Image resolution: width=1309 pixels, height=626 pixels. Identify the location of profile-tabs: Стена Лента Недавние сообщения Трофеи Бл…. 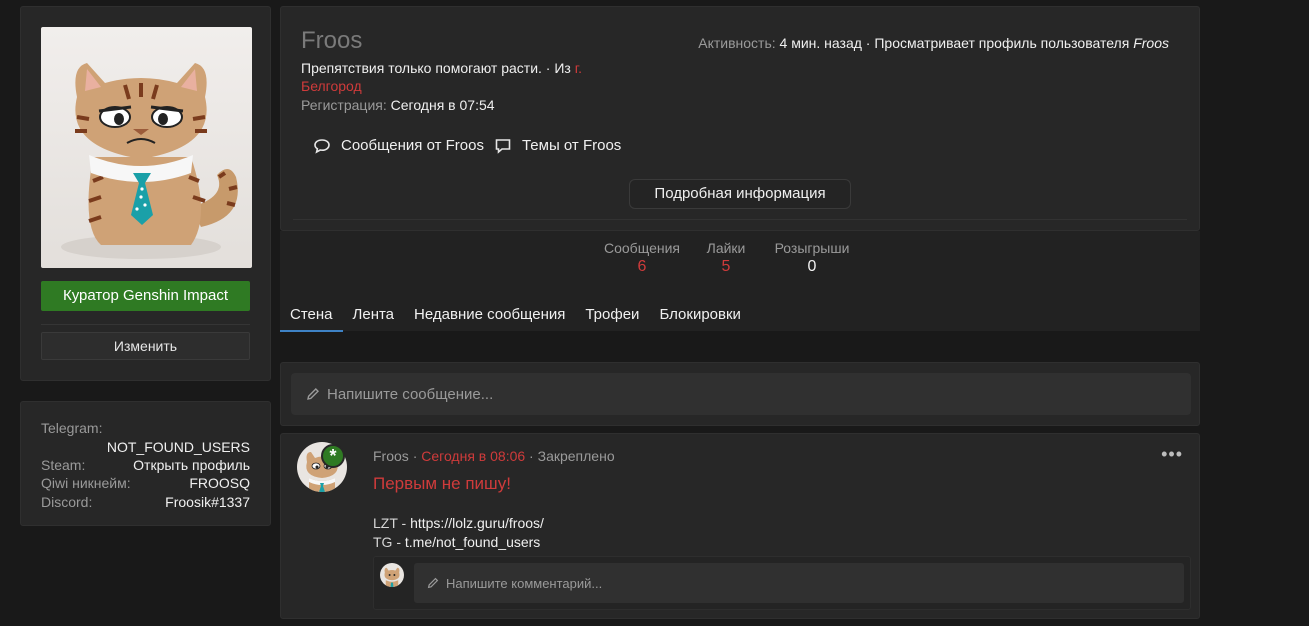
(515, 316).